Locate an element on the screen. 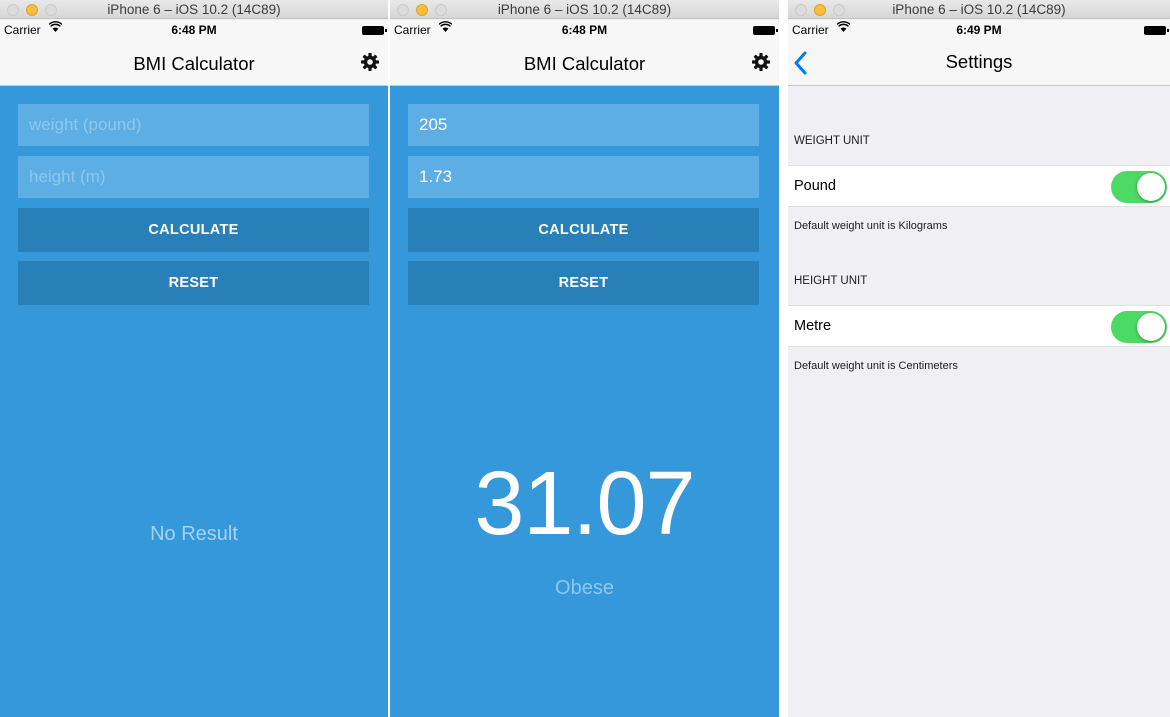 The width and height of the screenshot is (1170, 717). bmi-value: 31.07 is located at coordinates (584, 504).